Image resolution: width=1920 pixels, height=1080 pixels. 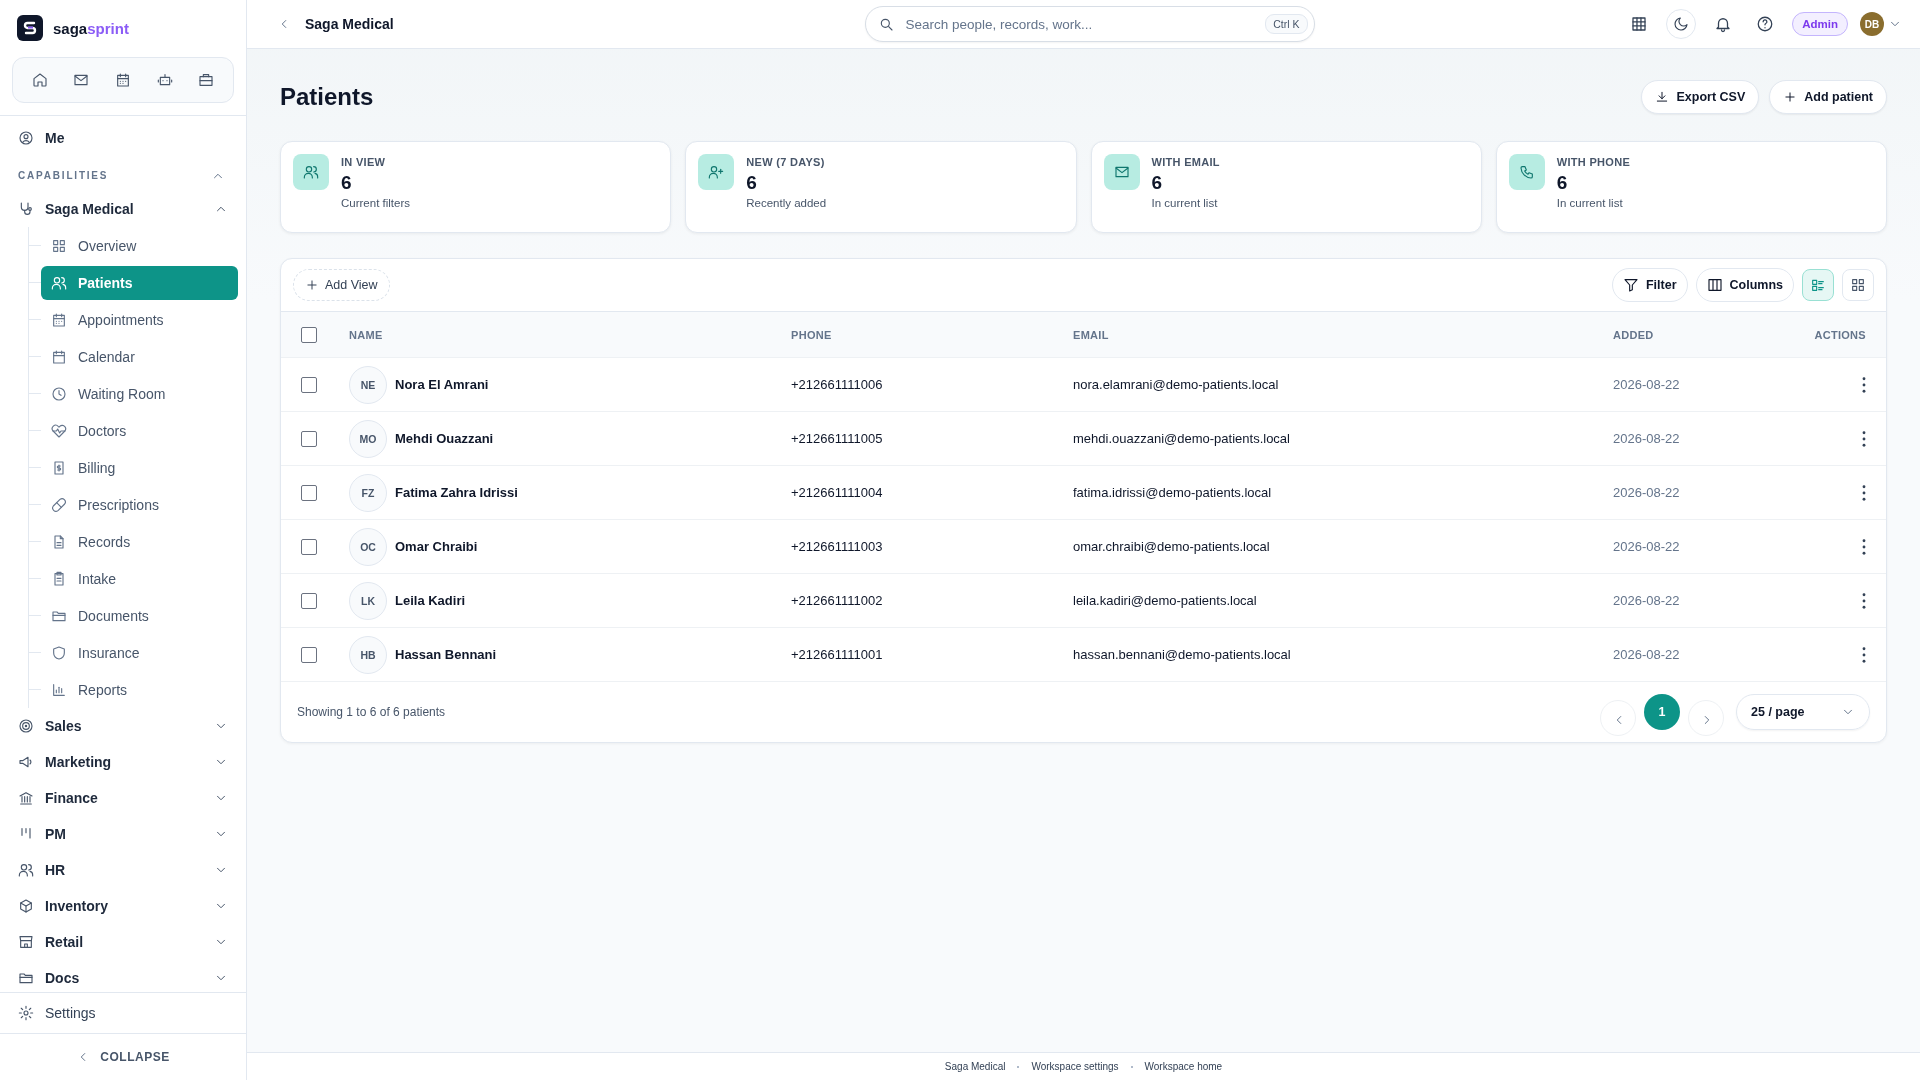 I want to click on initials-avatar: MO, so click(x=368, y=438).